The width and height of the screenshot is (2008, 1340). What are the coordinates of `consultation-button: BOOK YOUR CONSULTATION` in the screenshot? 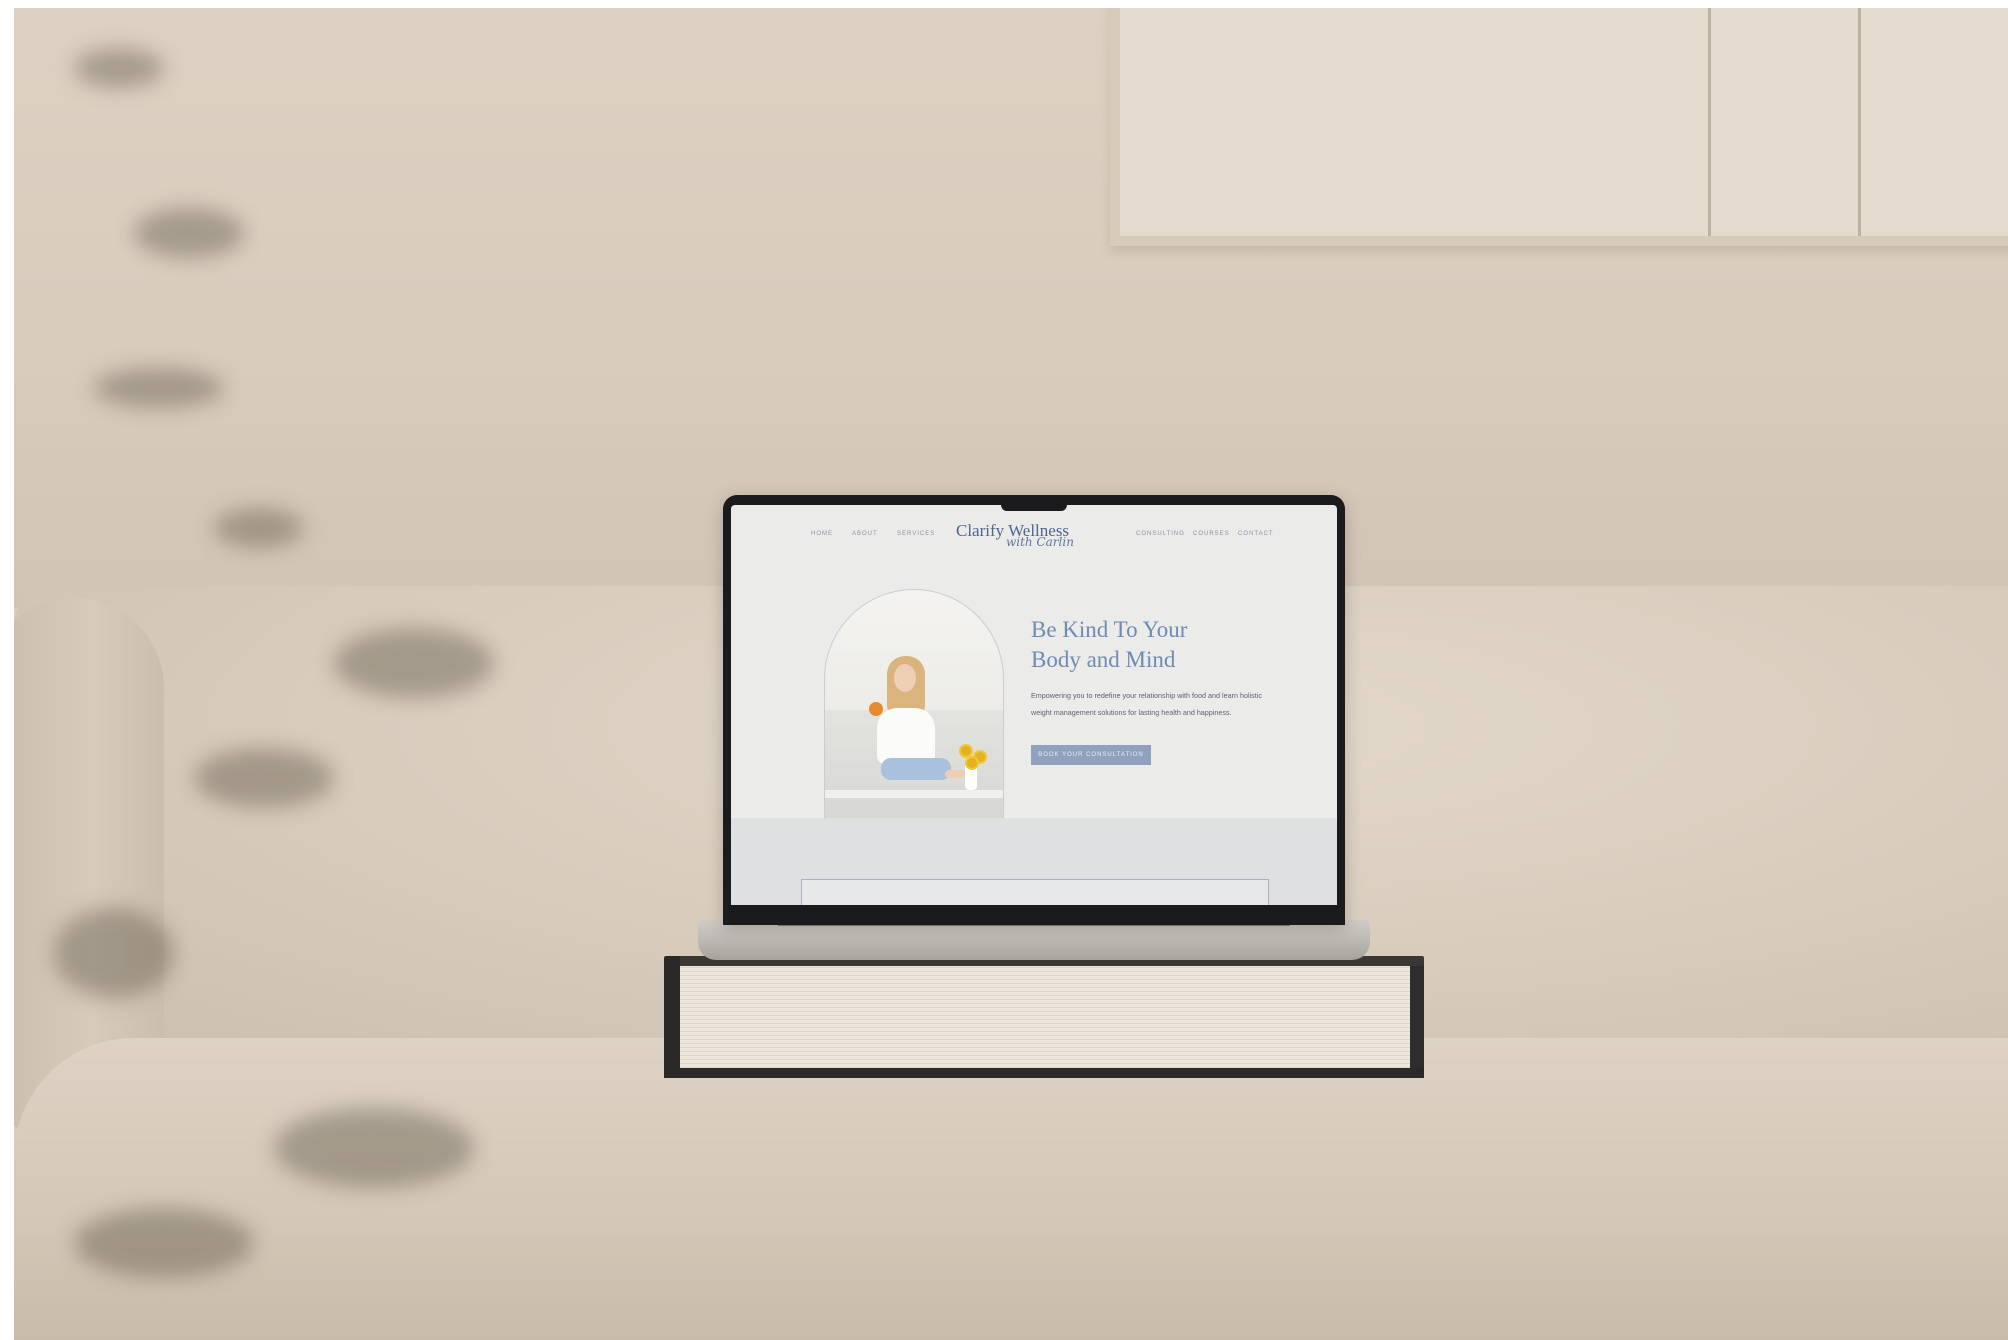 It's located at (1091, 755).